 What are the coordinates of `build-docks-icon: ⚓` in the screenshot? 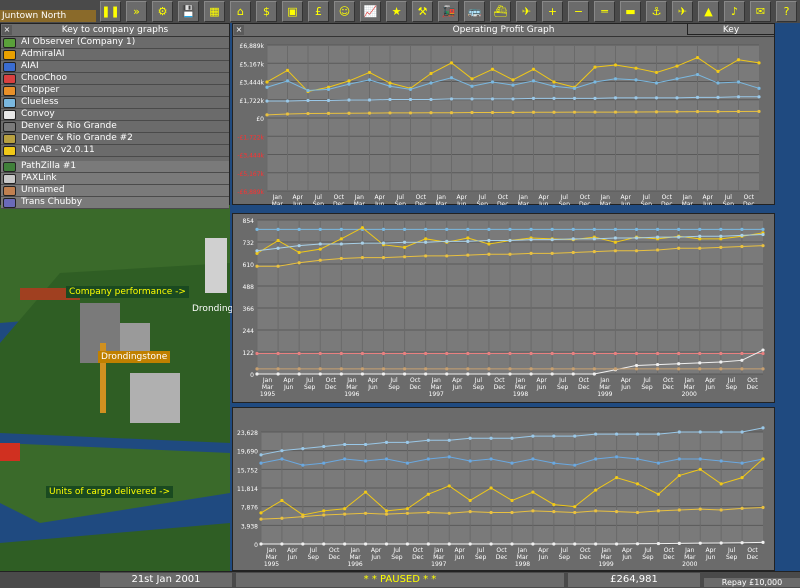 It's located at (656, 11).